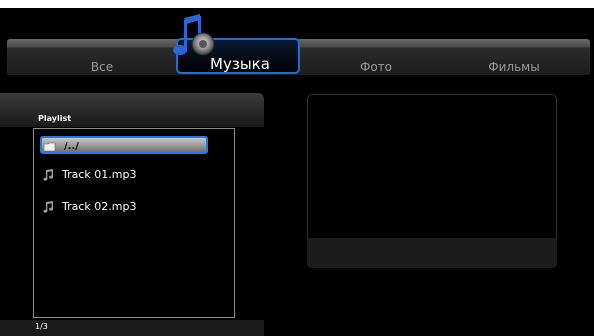 The height and width of the screenshot is (336, 594). I want to click on list-item-track-01: Track 01.mp3, so click(124, 175).